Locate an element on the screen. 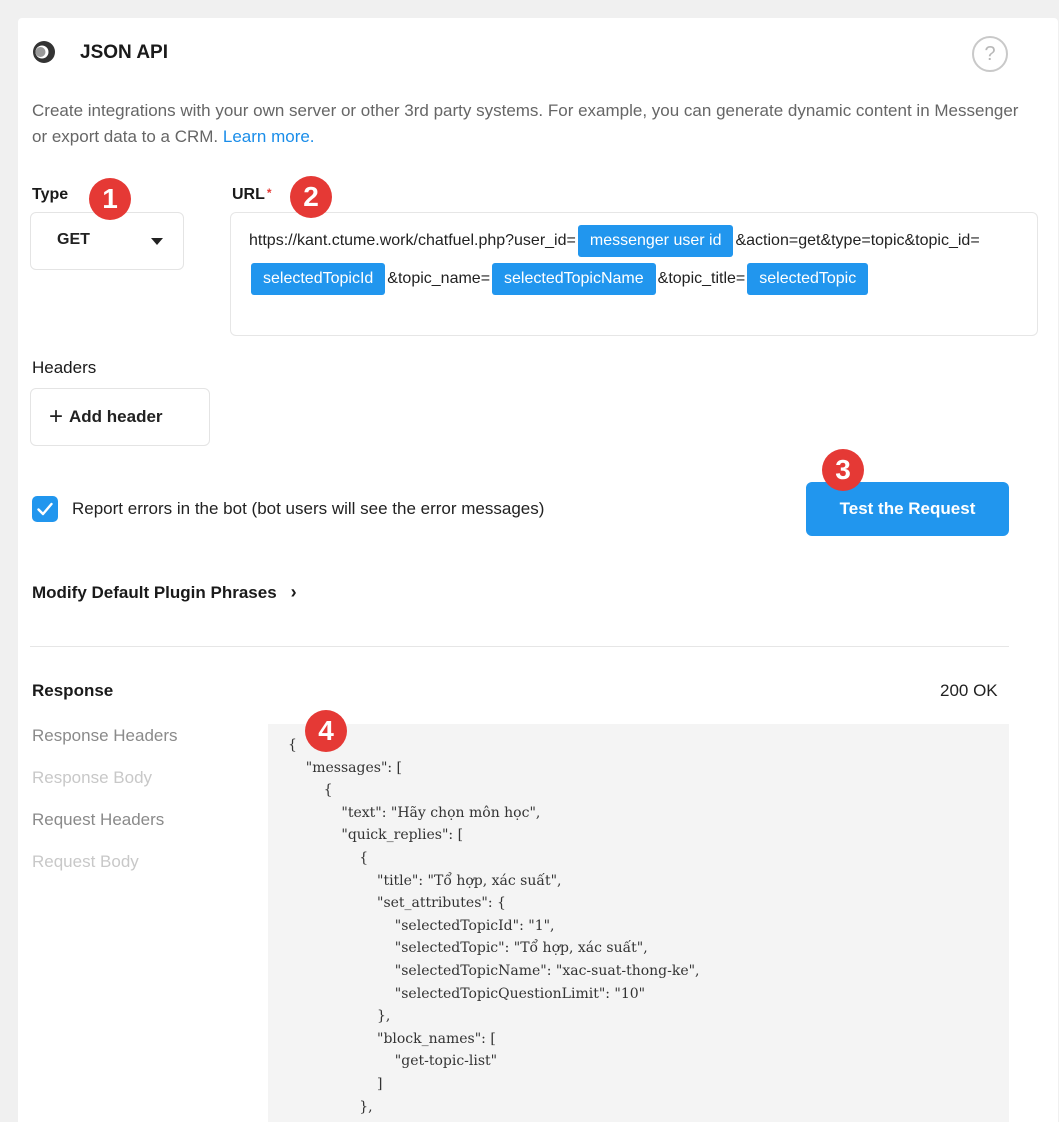 This screenshot has width=1059, height=1122. url-text-segment: &action=get&type=topic&topic_id= is located at coordinates (857, 240).